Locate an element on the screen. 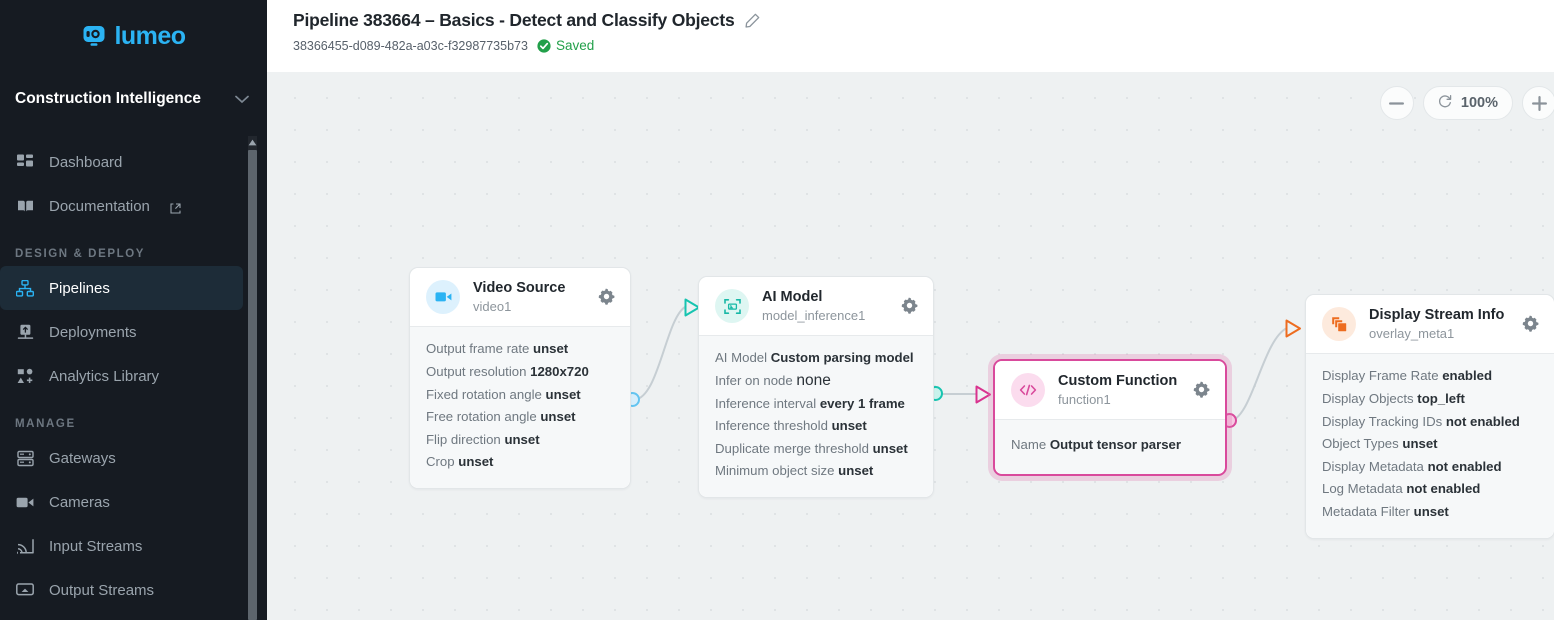 This screenshot has height=620, width=1554. sidebar-item-documentation: Documentation is located at coordinates (133, 206).